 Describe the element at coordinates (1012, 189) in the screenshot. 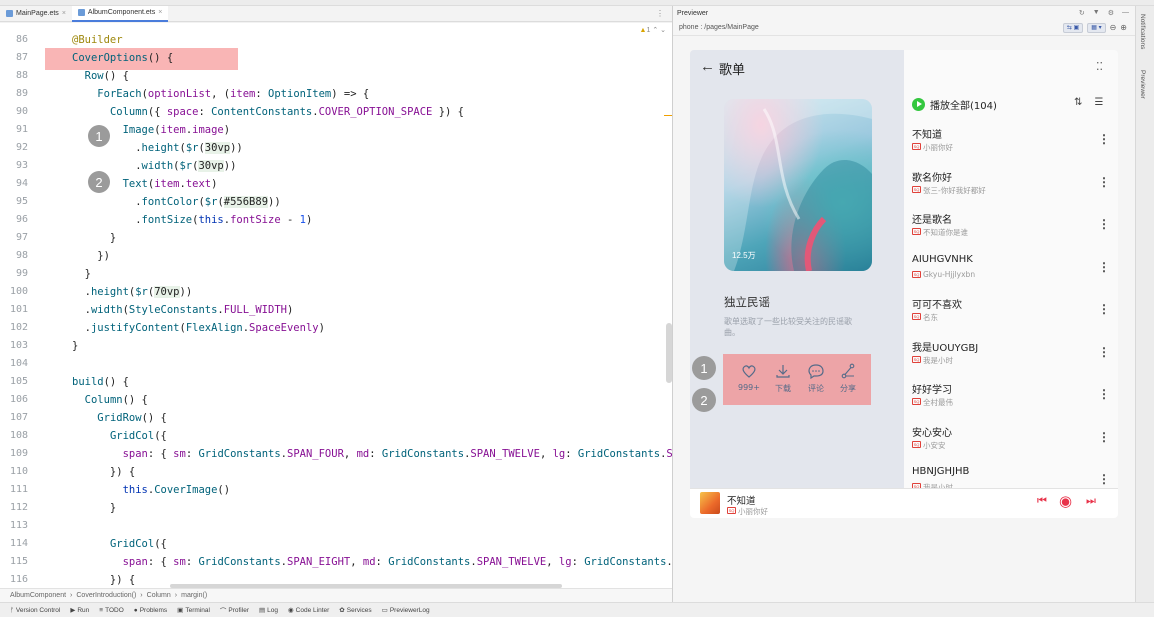

I see `song-item: 歌名你好 SQ 张三-你好我好都好 ⋮` at that location.